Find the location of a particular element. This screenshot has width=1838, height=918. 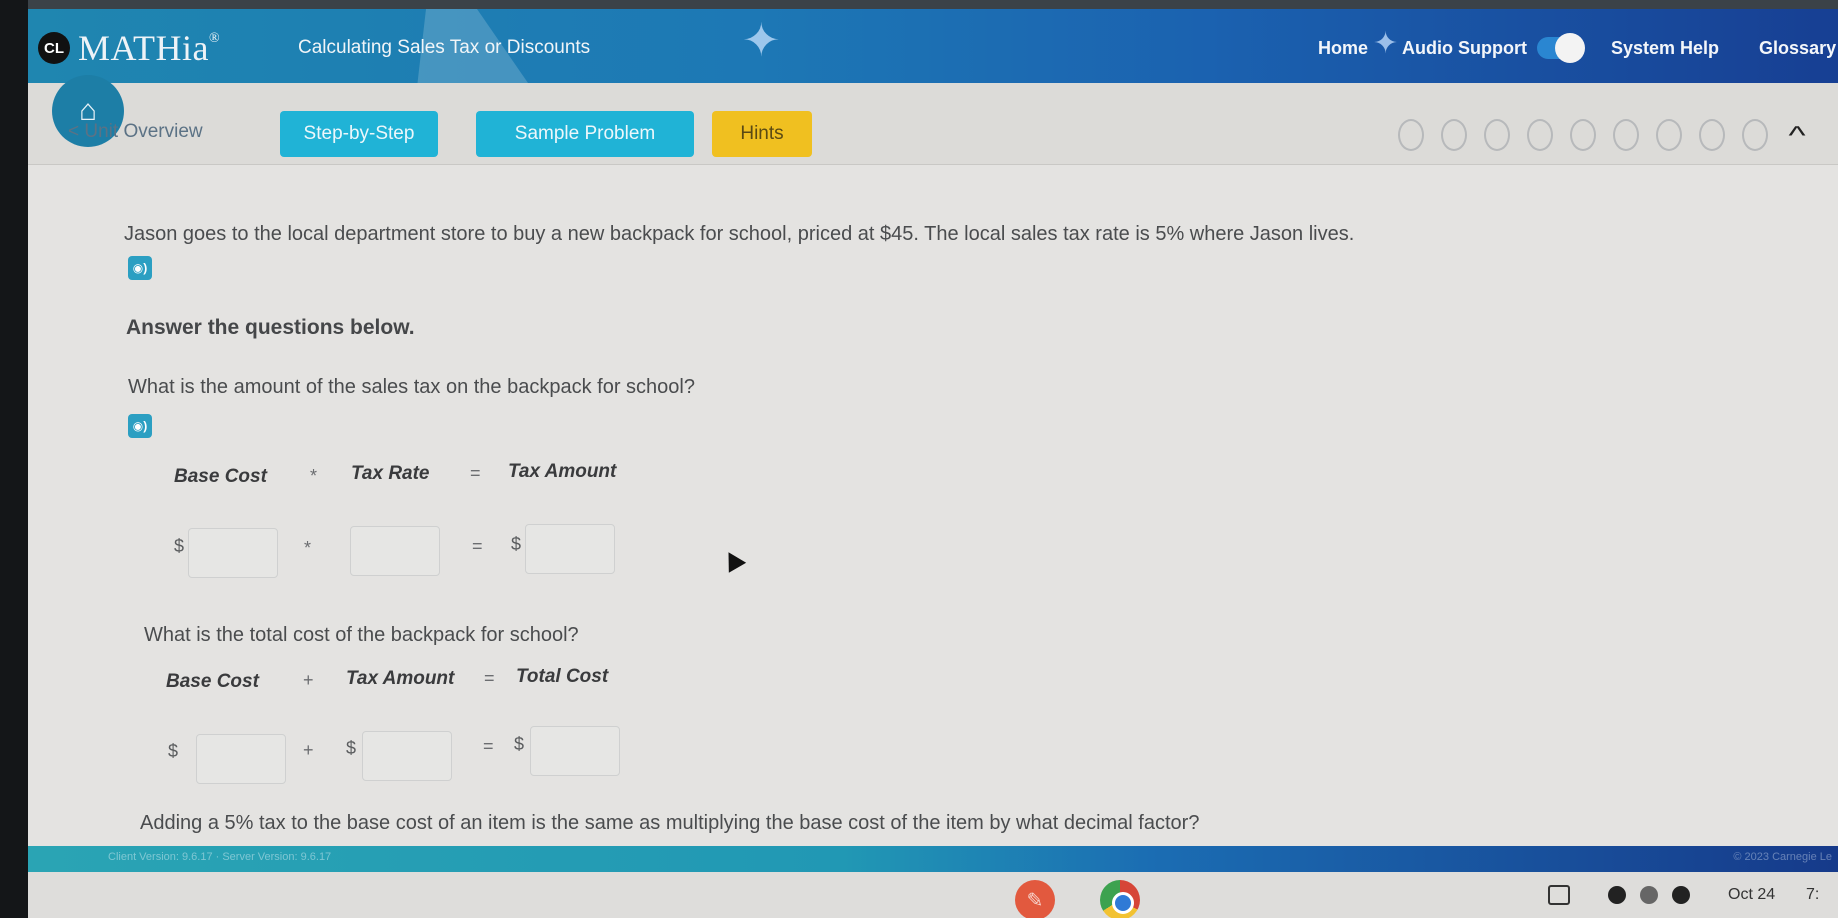

monitor-bezel-top is located at coordinates (919, 4).